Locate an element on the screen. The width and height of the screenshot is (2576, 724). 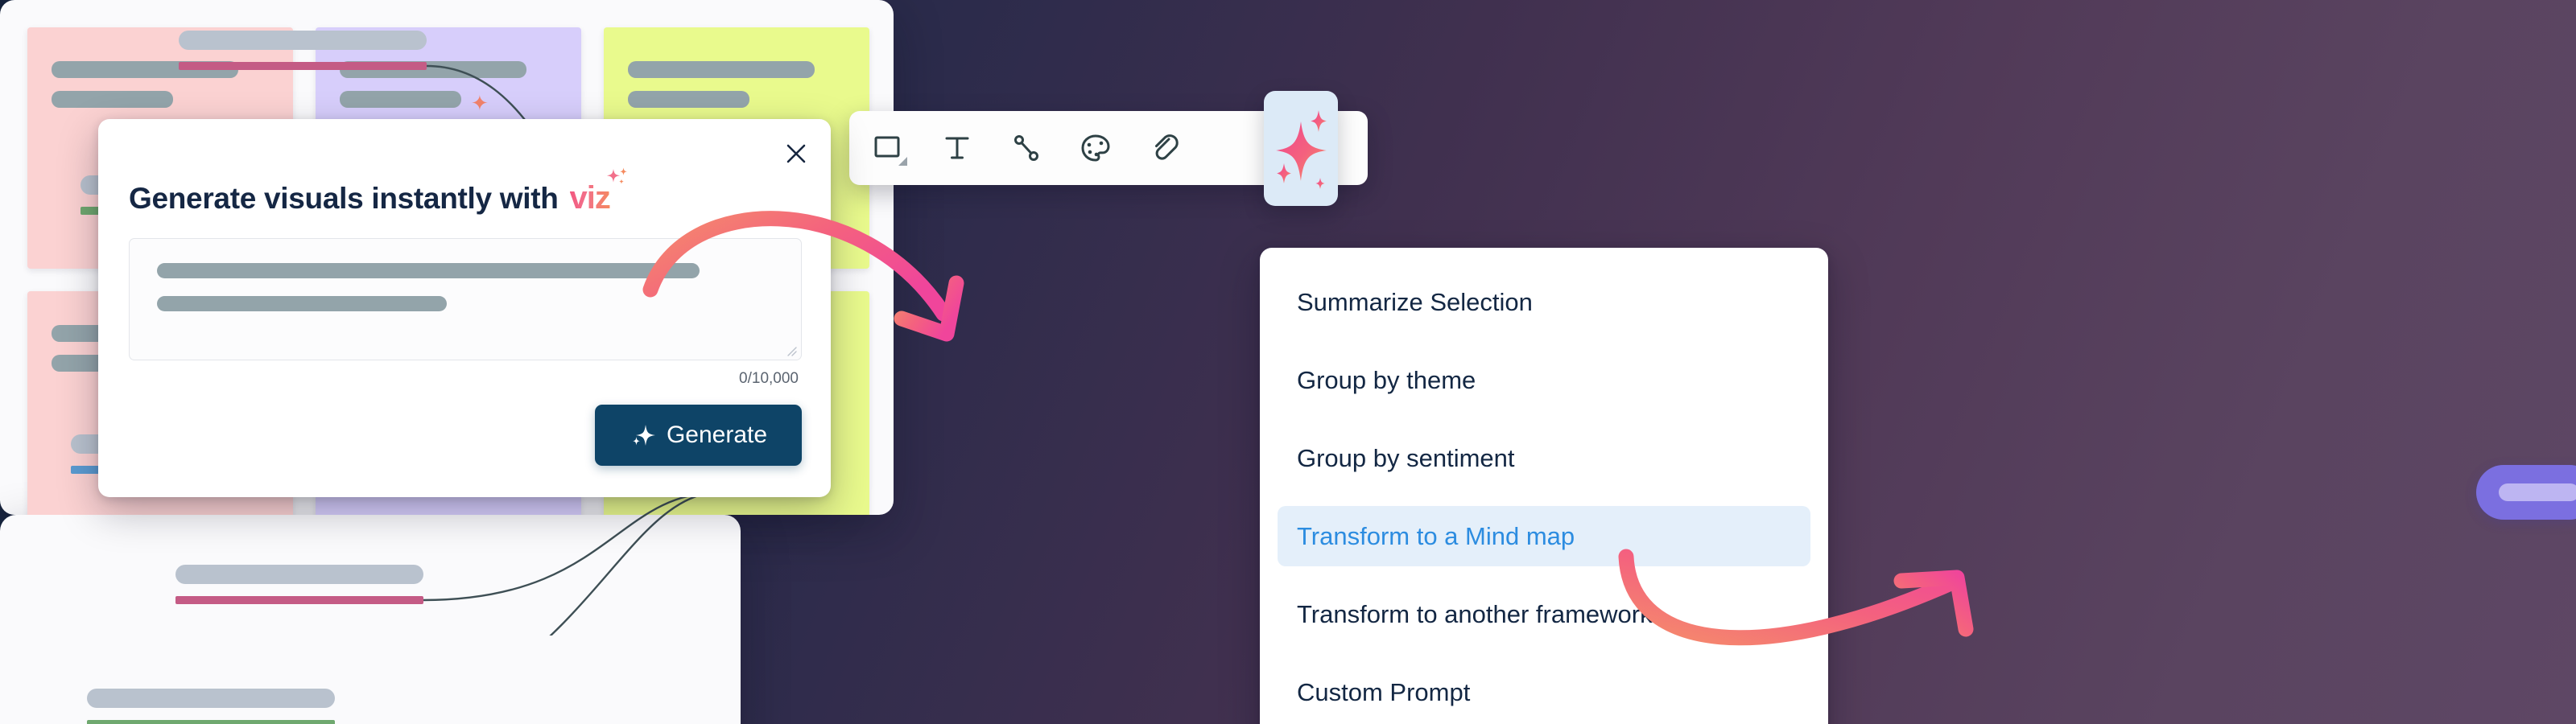
close-icon is located at coordinates (796, 153).